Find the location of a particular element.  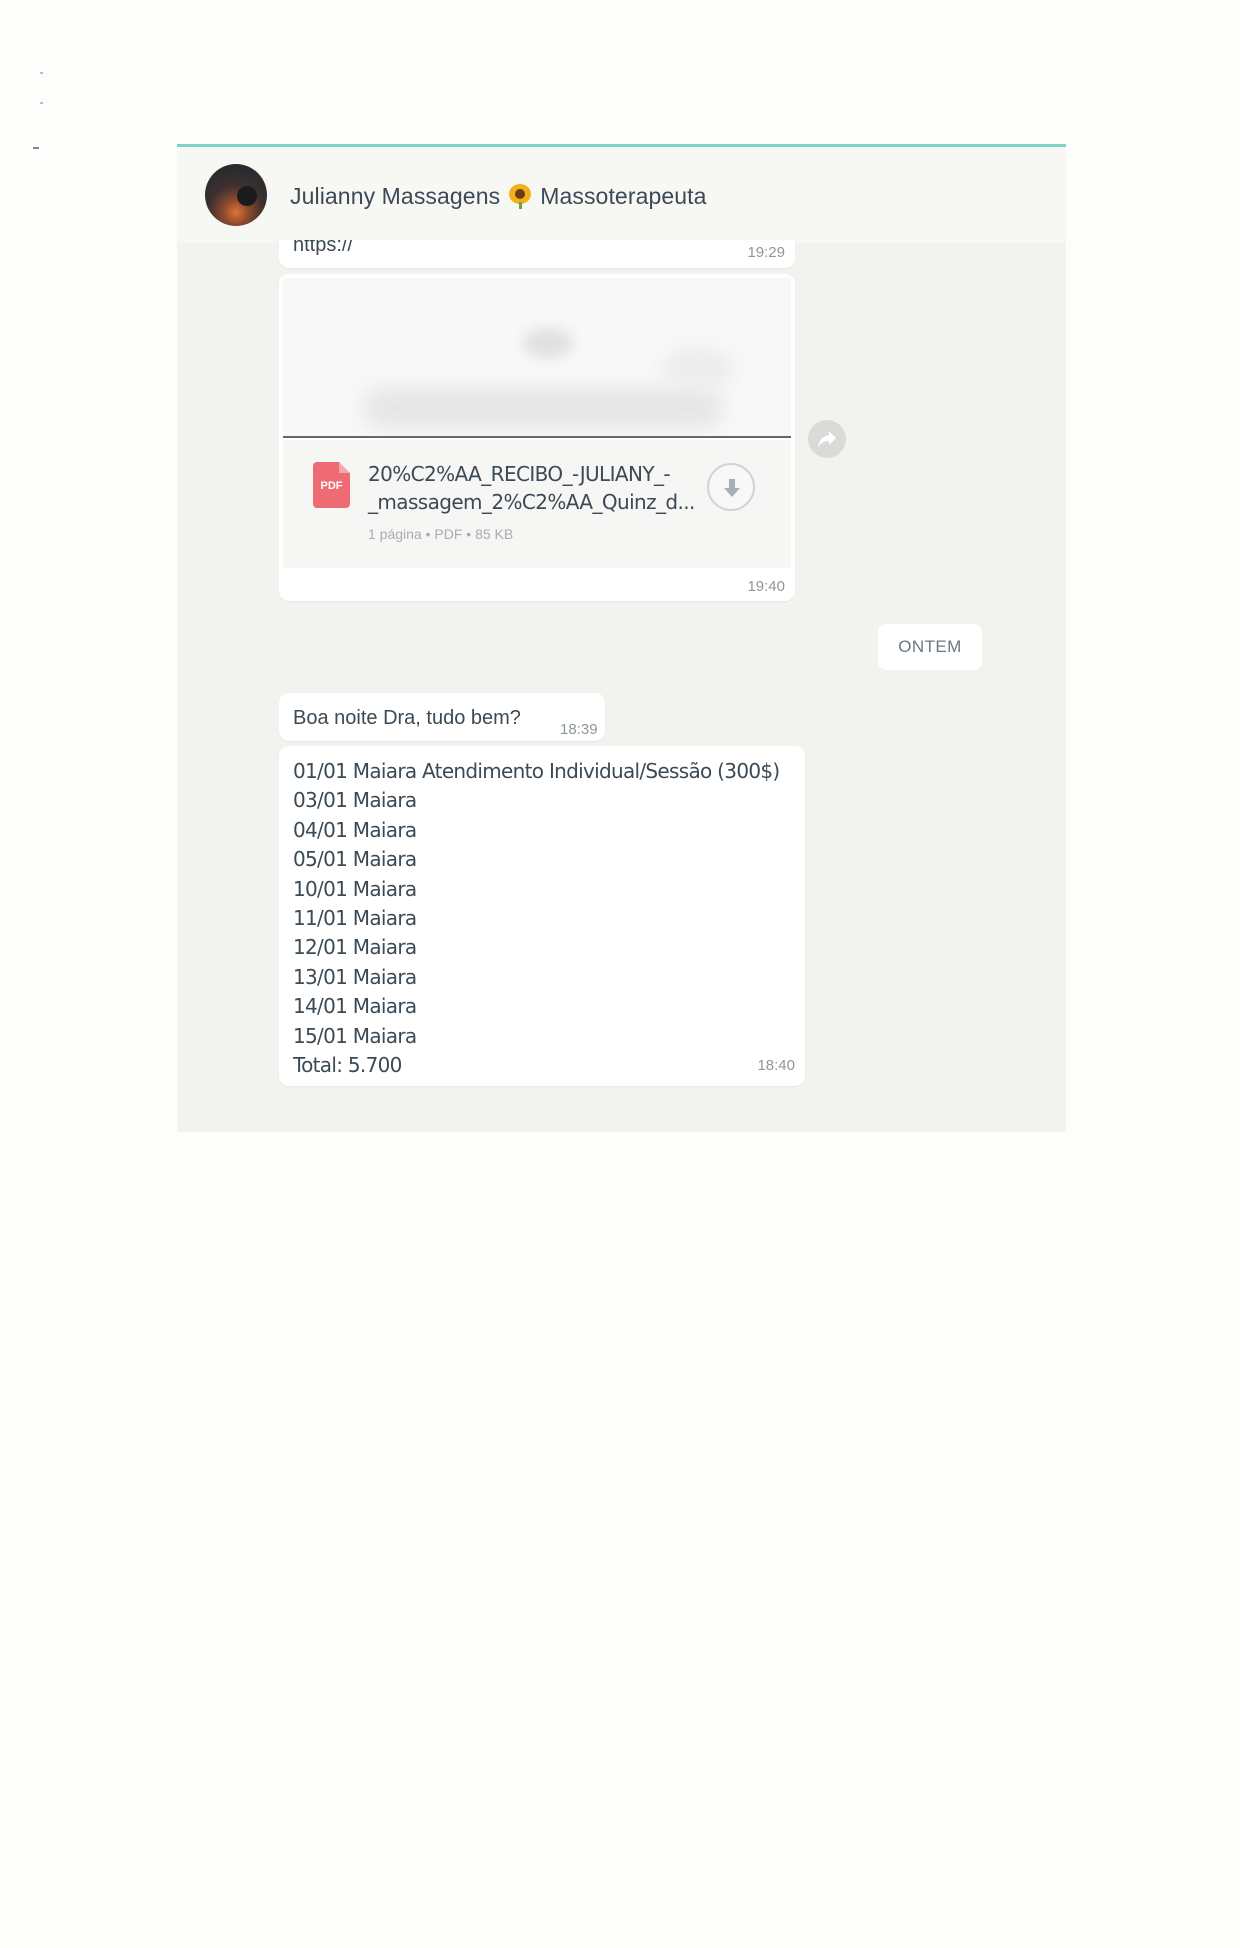

chat-header: Julianny Massagens Massoterapeuta is located at coordinates (621, 195).